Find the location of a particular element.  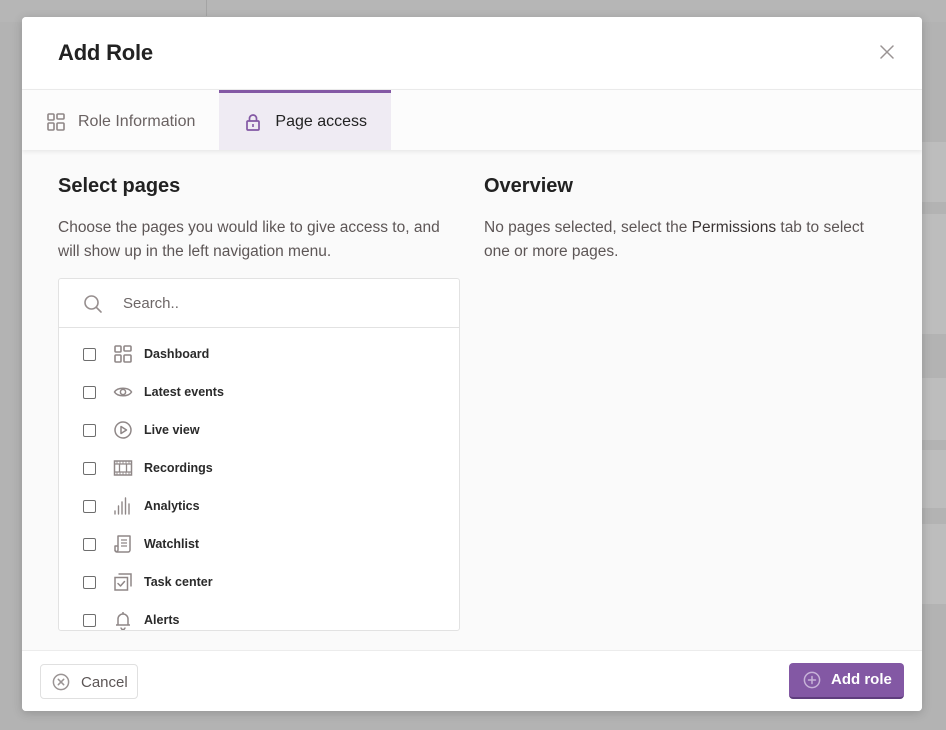

modal-footer: Cancel Add role is located at coordinates (472, 680).